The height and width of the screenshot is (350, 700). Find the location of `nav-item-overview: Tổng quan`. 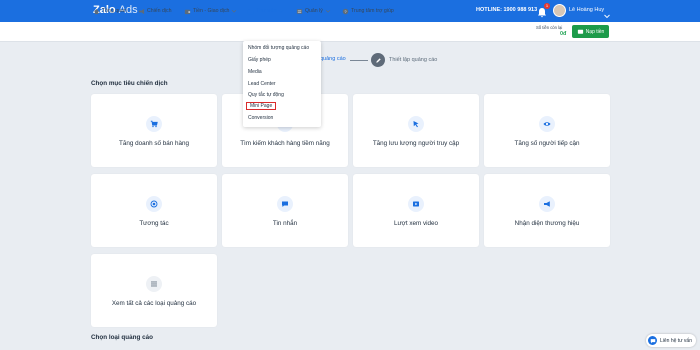

nav-item-overview: Tổng quan is located at coordinates (110, 11).